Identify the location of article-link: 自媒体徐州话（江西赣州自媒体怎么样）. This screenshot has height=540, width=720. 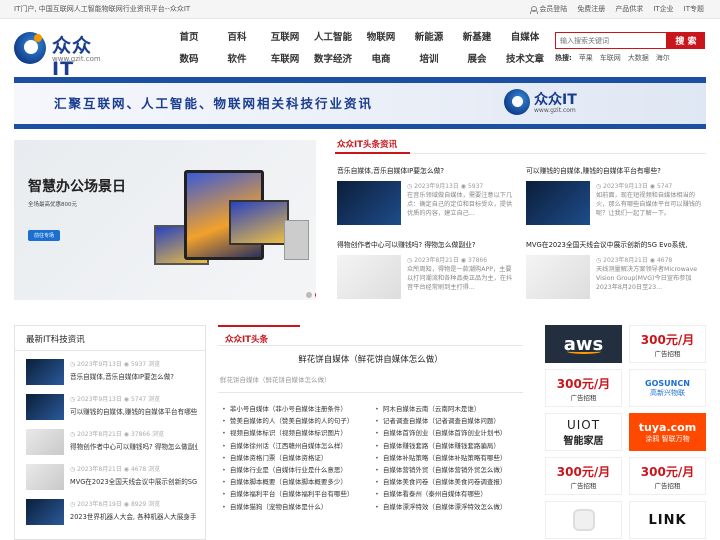
(287, 446).